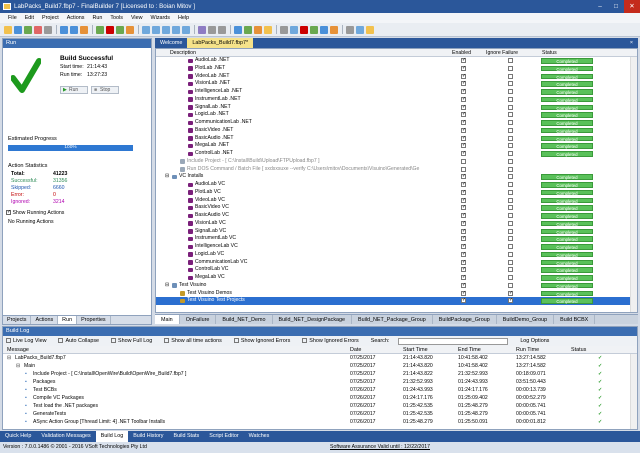  Describe the element at coordinates (394, 231) in the screenshot. I see `grid-row: SignalLab VC Completed` at that location.